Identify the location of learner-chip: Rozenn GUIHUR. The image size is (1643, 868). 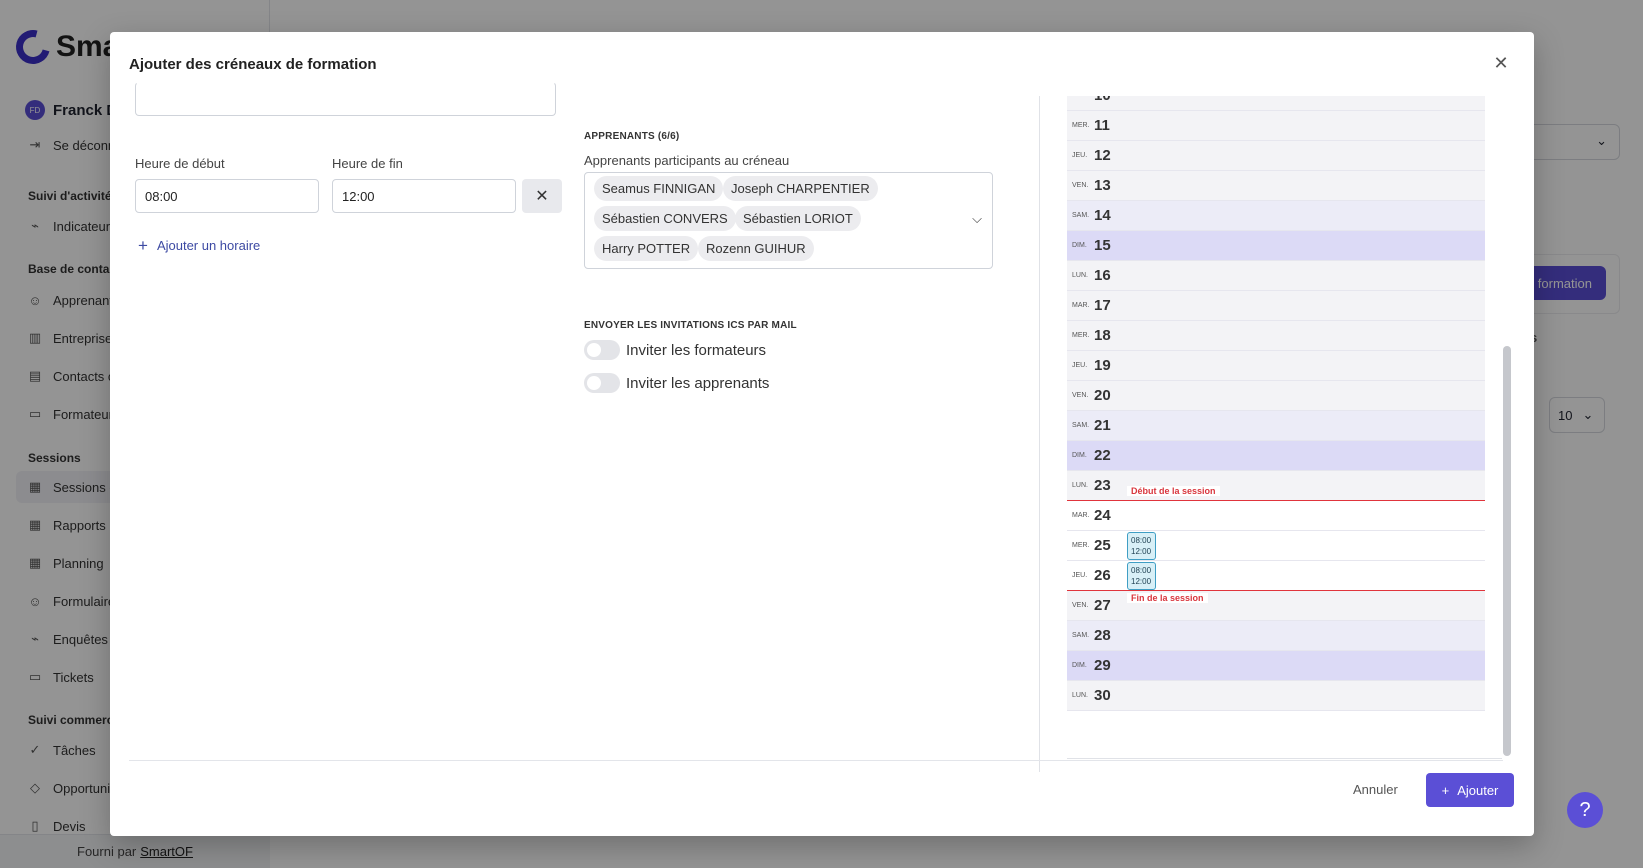
(756, 248).